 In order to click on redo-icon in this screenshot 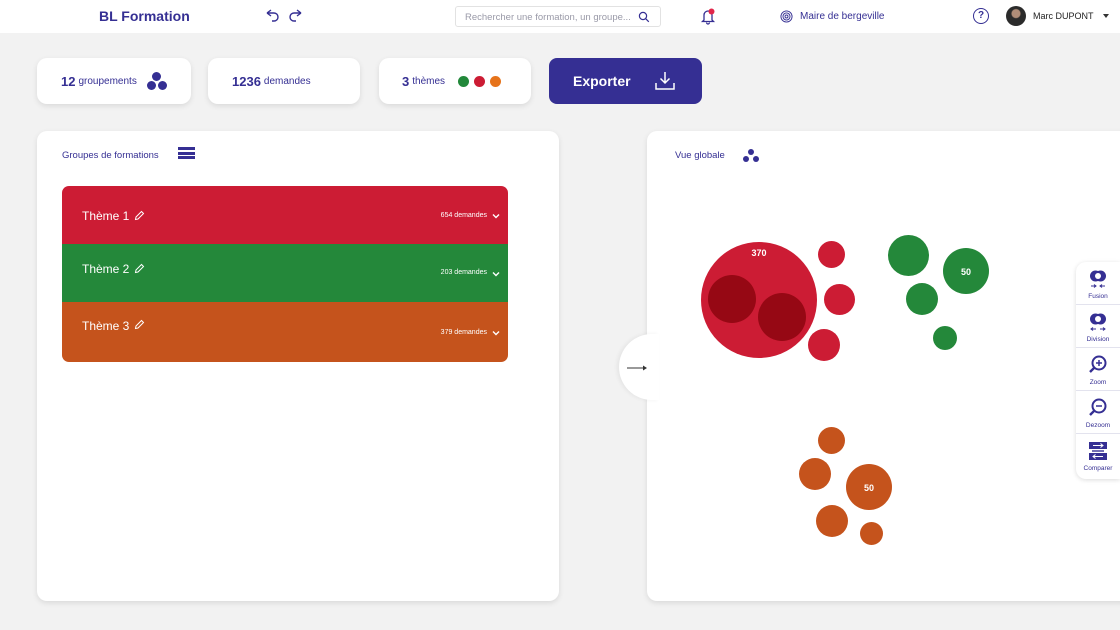, I will do `click(296, 16)`.